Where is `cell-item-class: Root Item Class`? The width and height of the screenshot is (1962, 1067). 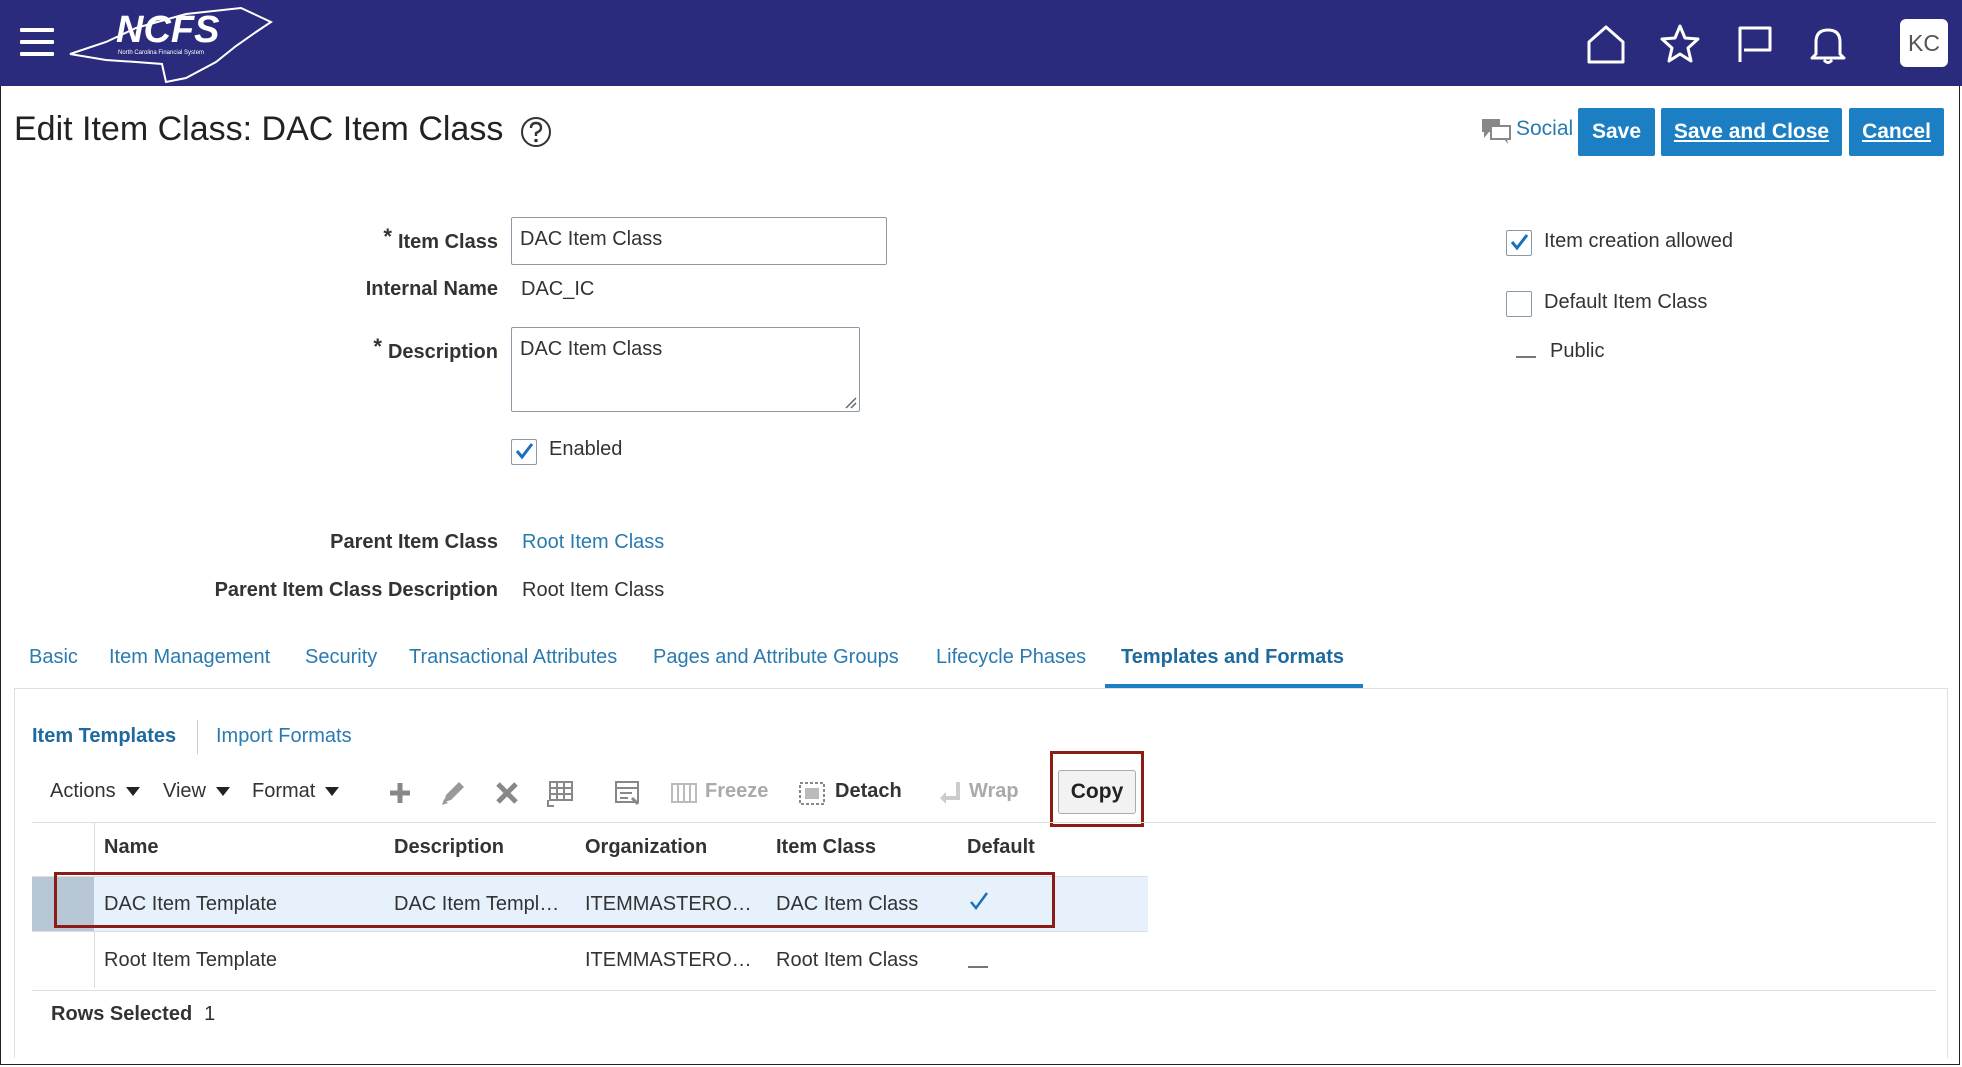 cell-item-class: Root Item Class is located at coordinates (847, 960).